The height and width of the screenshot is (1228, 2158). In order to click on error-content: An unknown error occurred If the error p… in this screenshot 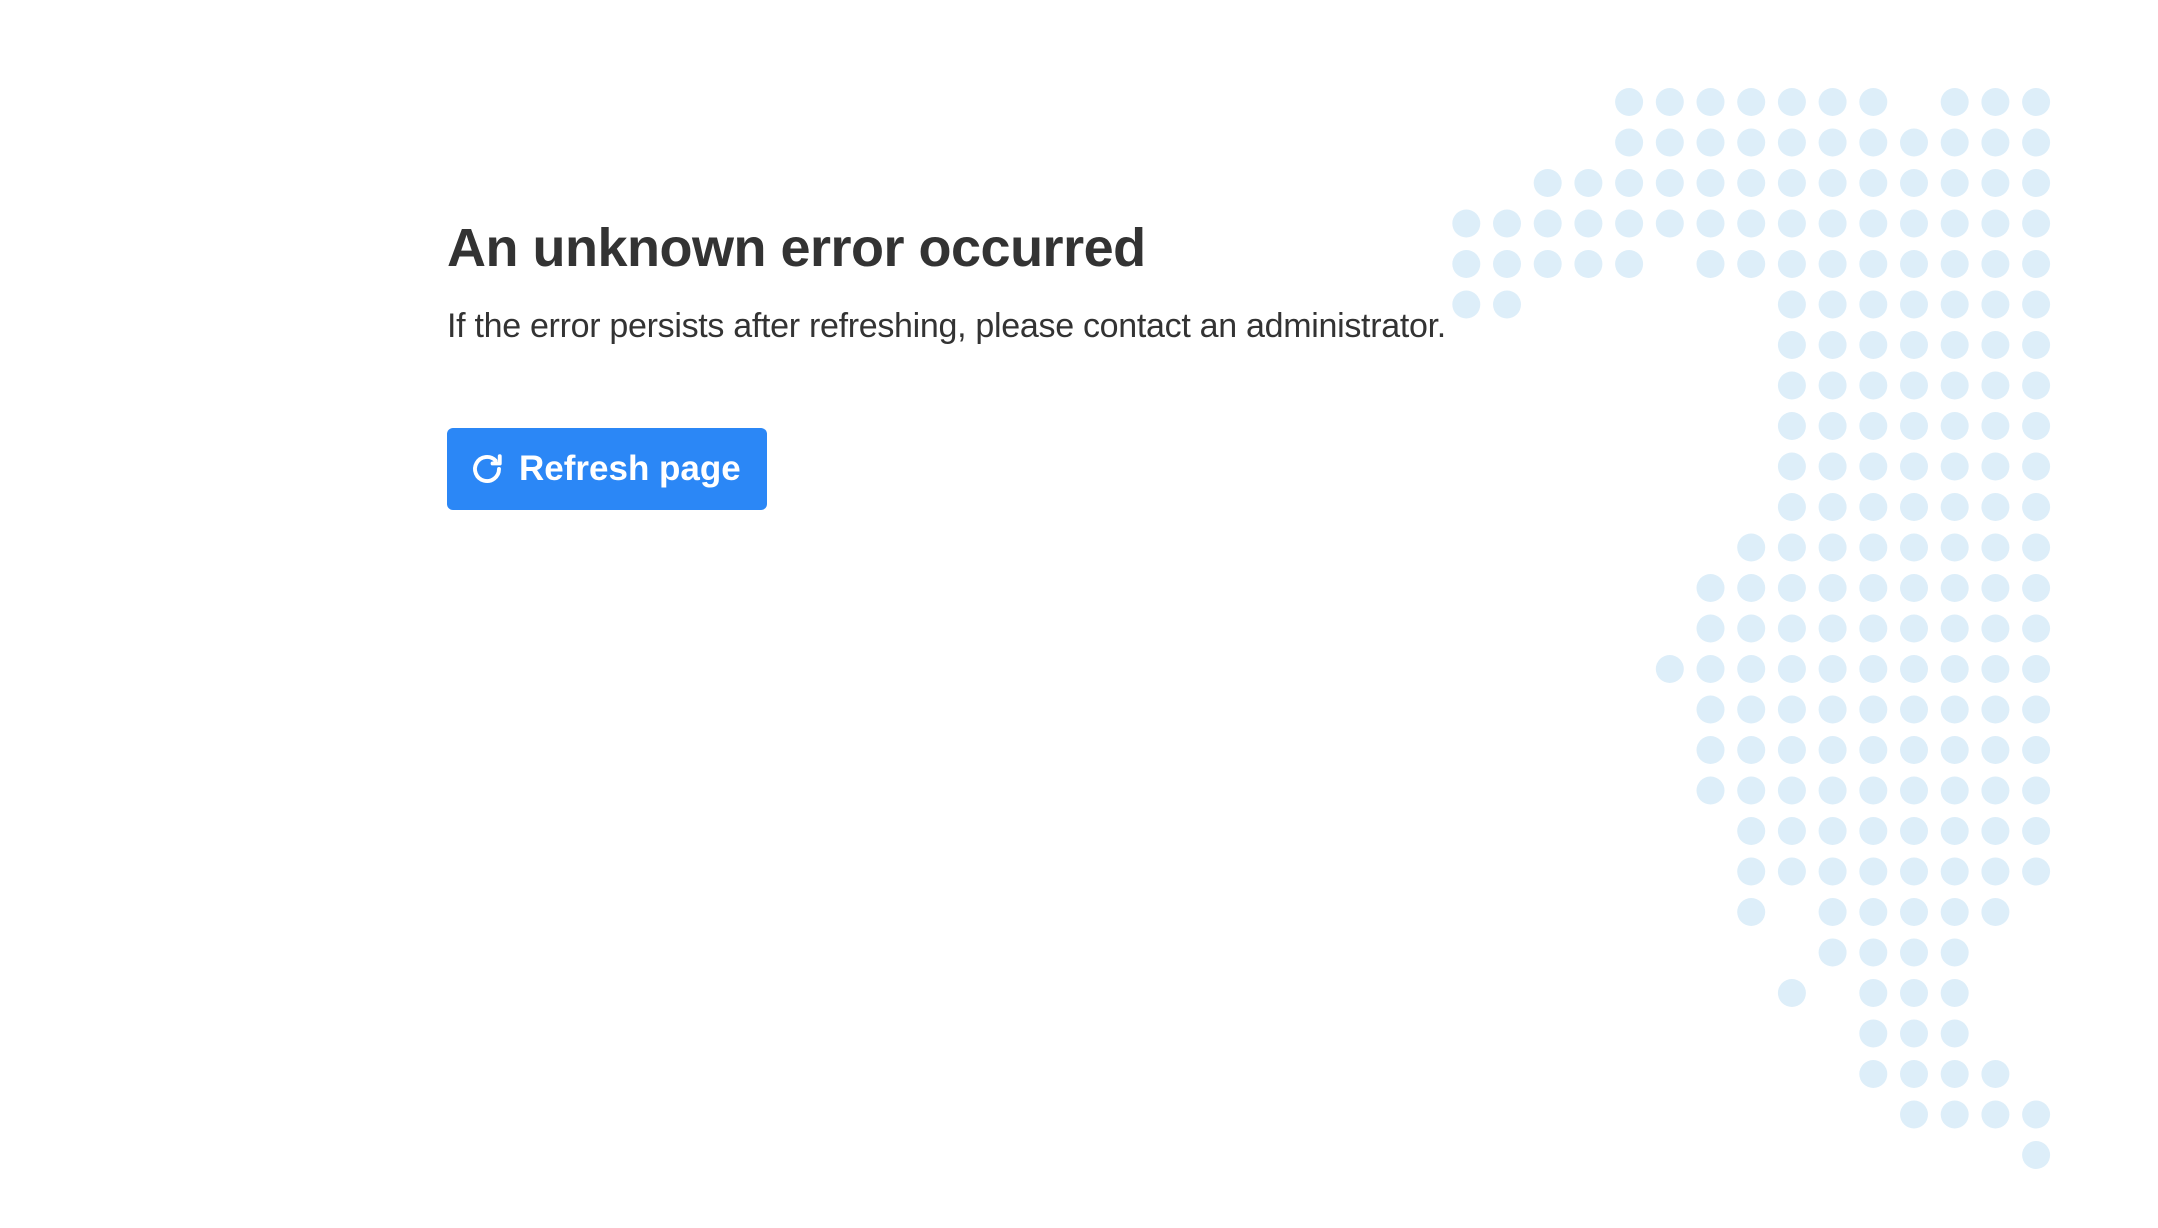, I will do `click(997, 360)`.